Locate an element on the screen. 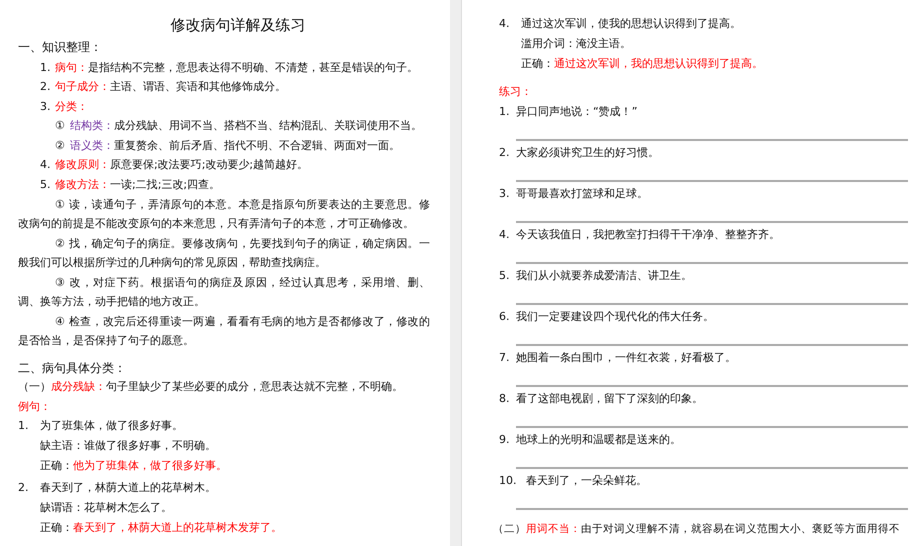  item-text: 病句：是指结构不完整，意思表达得不明确、不清楚，甚至是错误的句子。 is located at coordinates (236, 68).